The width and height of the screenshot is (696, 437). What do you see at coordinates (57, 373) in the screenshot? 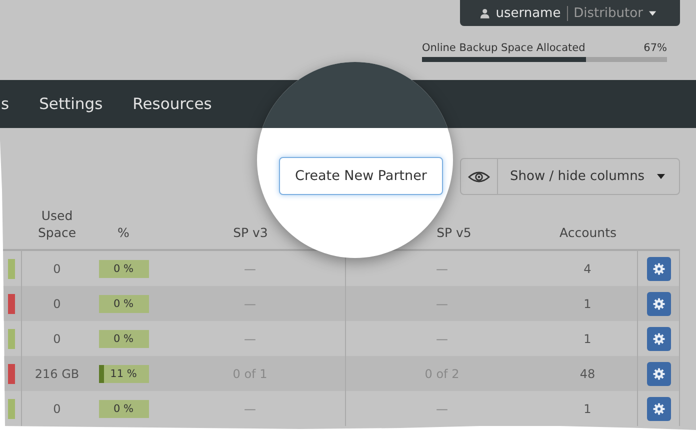
I see `table-cell: 216 GB` at bounding box center [57, 373].